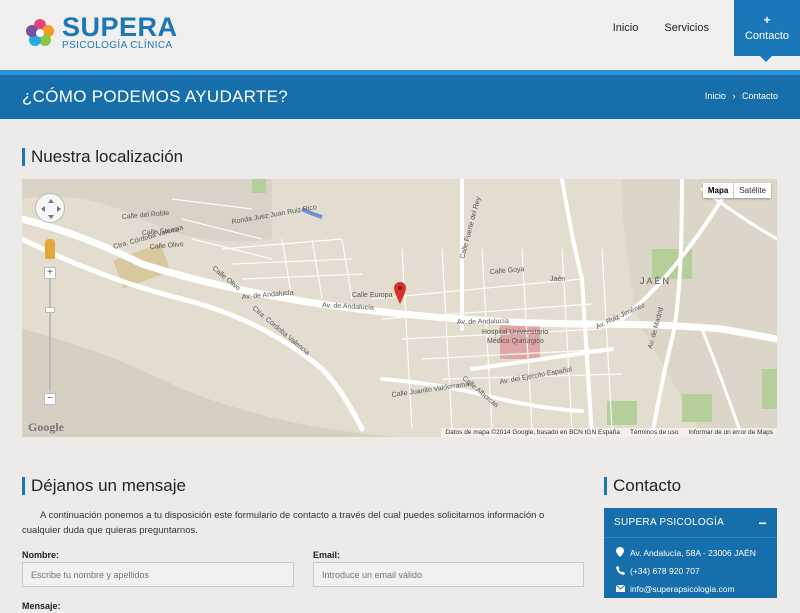 The image size is (800, 613). Describe the element at coordinates (372, 295) in the screenshot. I see `map-label: Calle Europa` at that location.